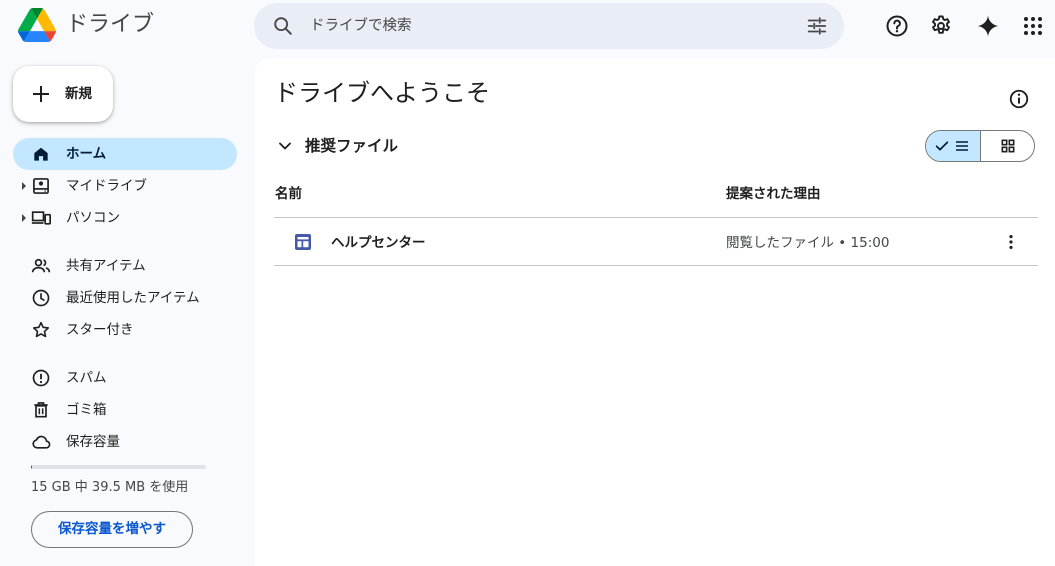 Image resolution: width=1055 pixels, height=566 pixels. I want to click on grid-view-button, so click(1007, 146).